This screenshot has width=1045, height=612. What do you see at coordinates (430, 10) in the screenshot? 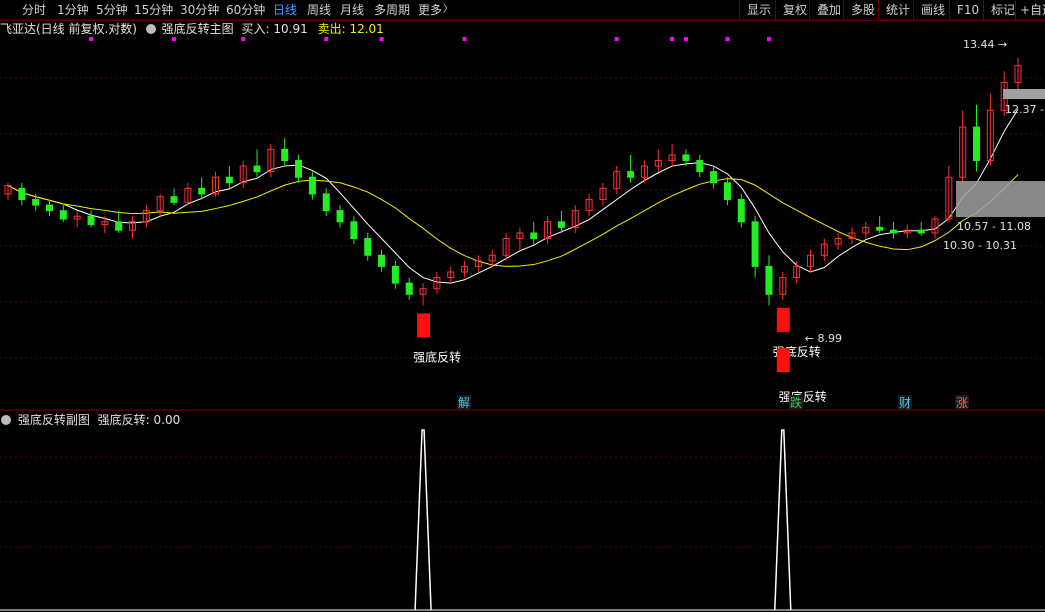
I see `period-tab-more: 更多` at bounding box center [430, 10].